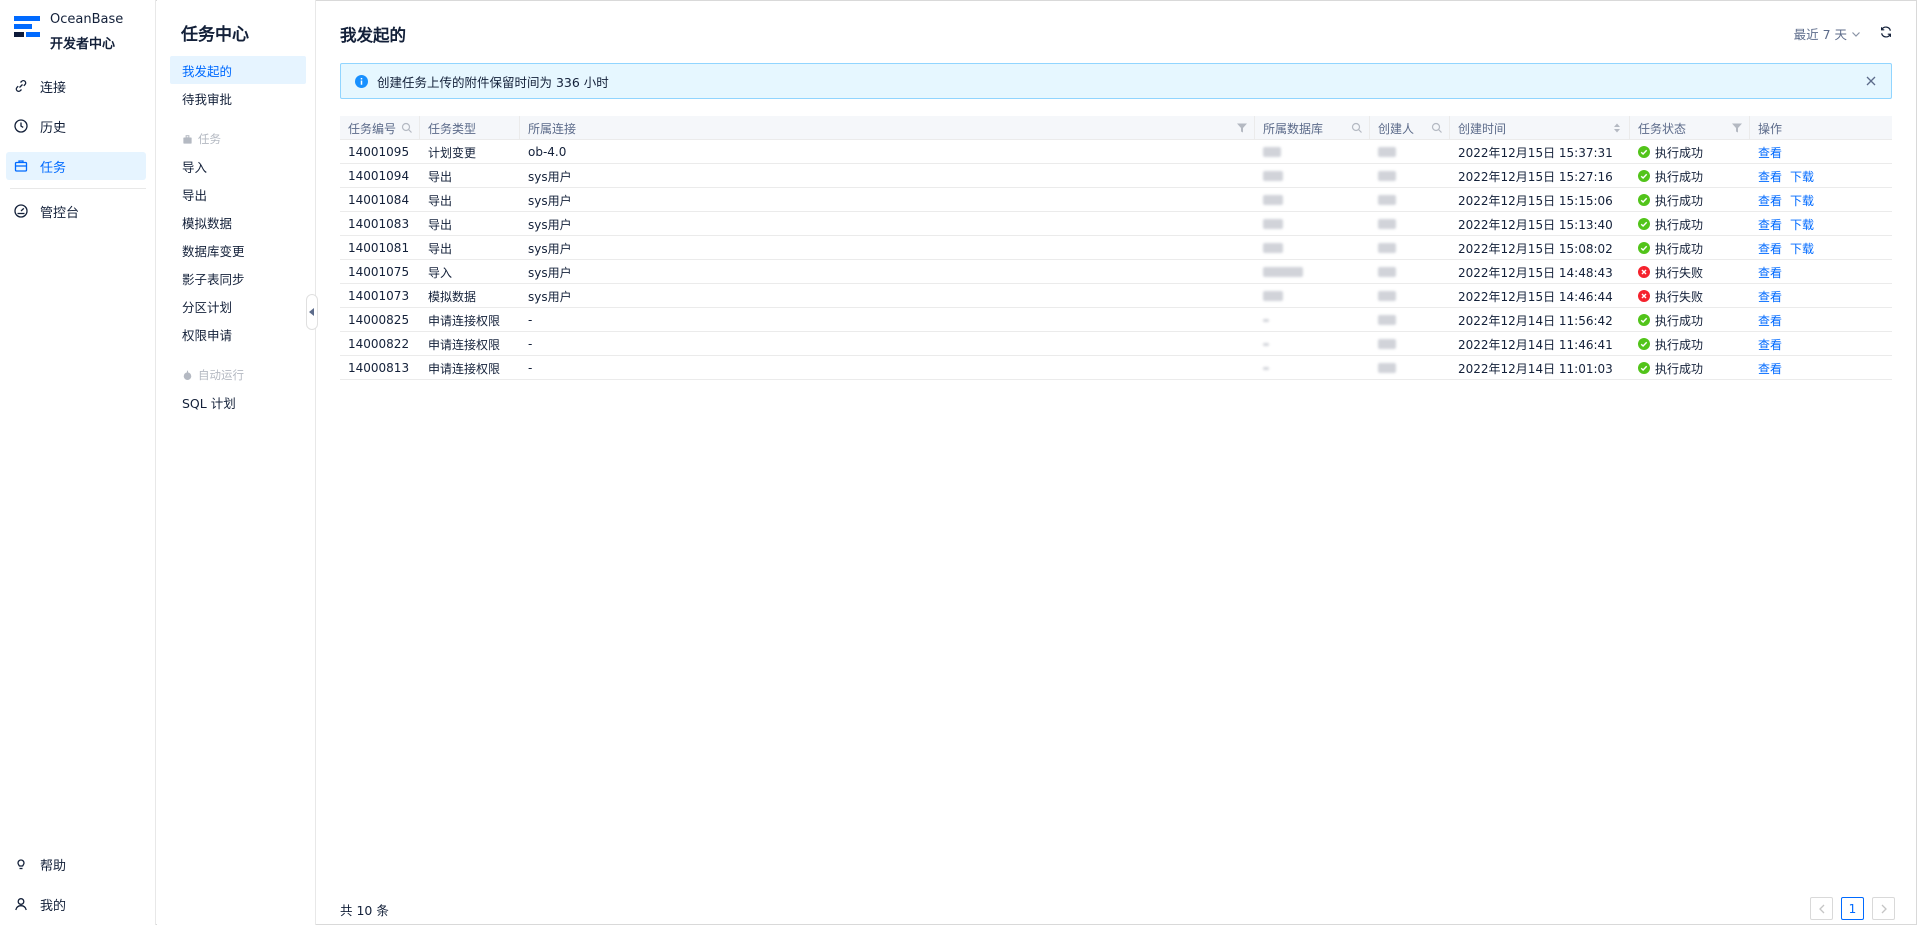 The height and width of the screenshot is (925, 1917). I want to click on subnav-title: 任务中心, so click(215, 35).